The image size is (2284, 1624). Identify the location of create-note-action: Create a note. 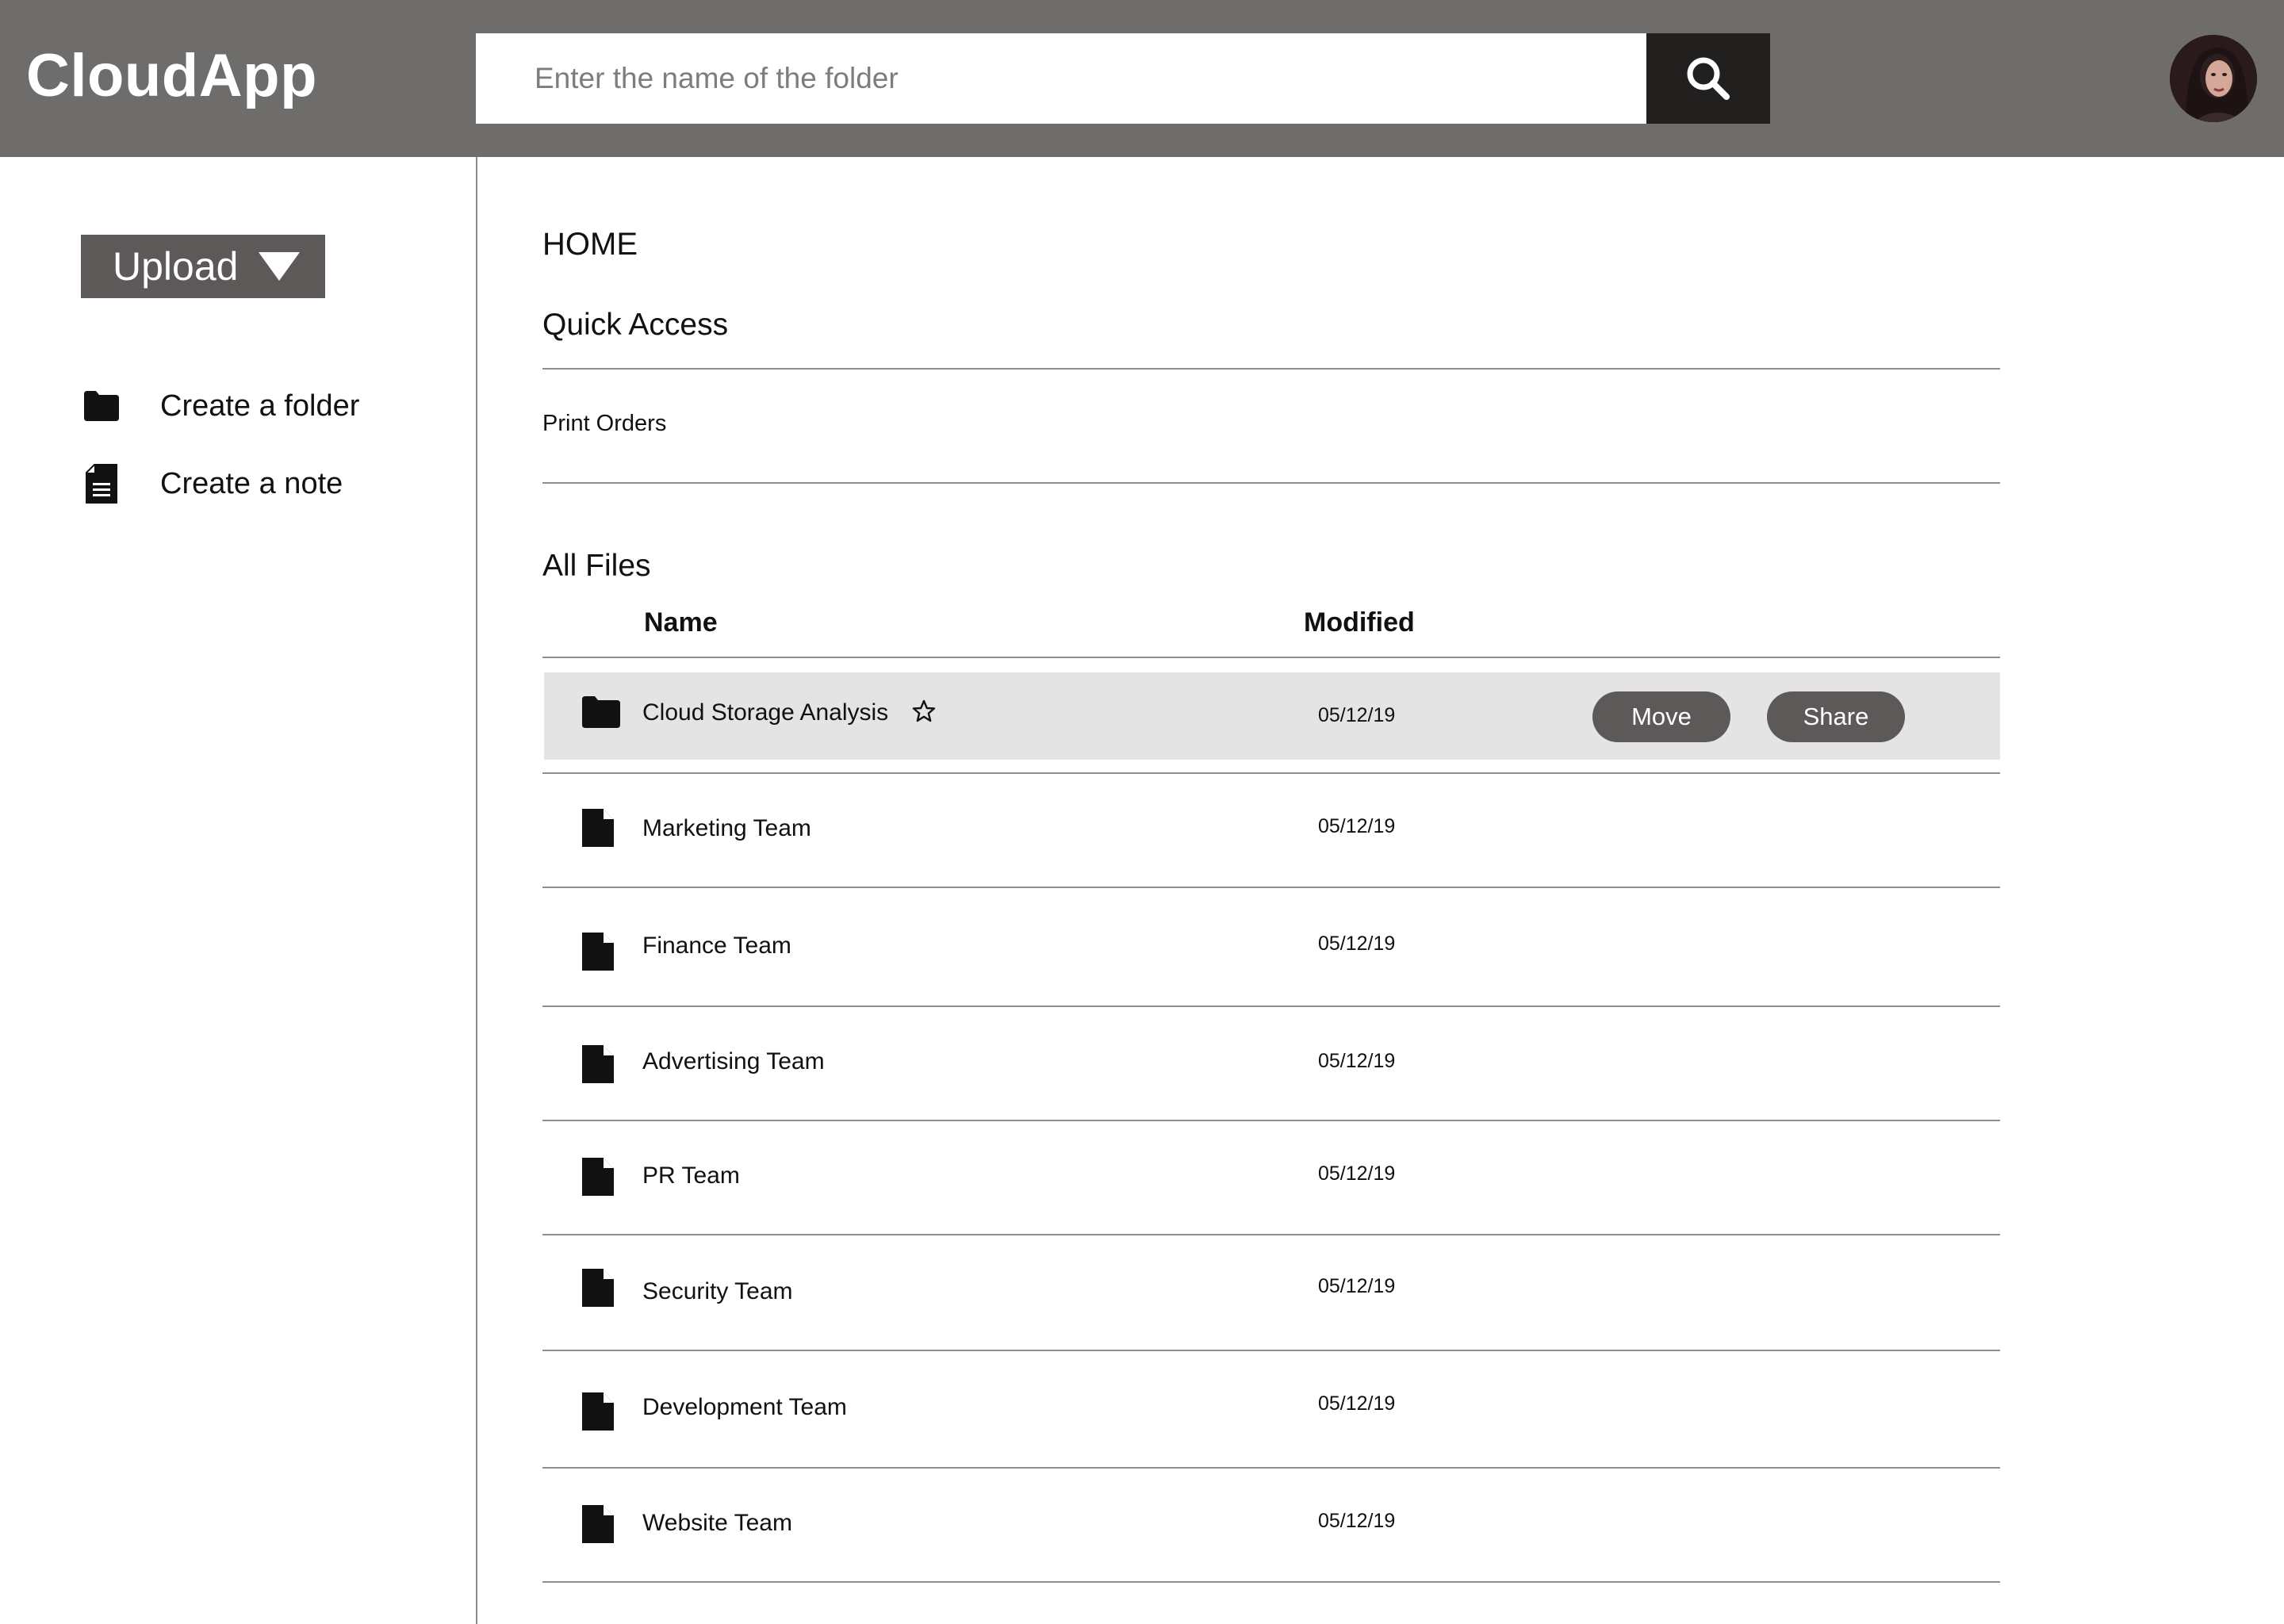
(212, 484).